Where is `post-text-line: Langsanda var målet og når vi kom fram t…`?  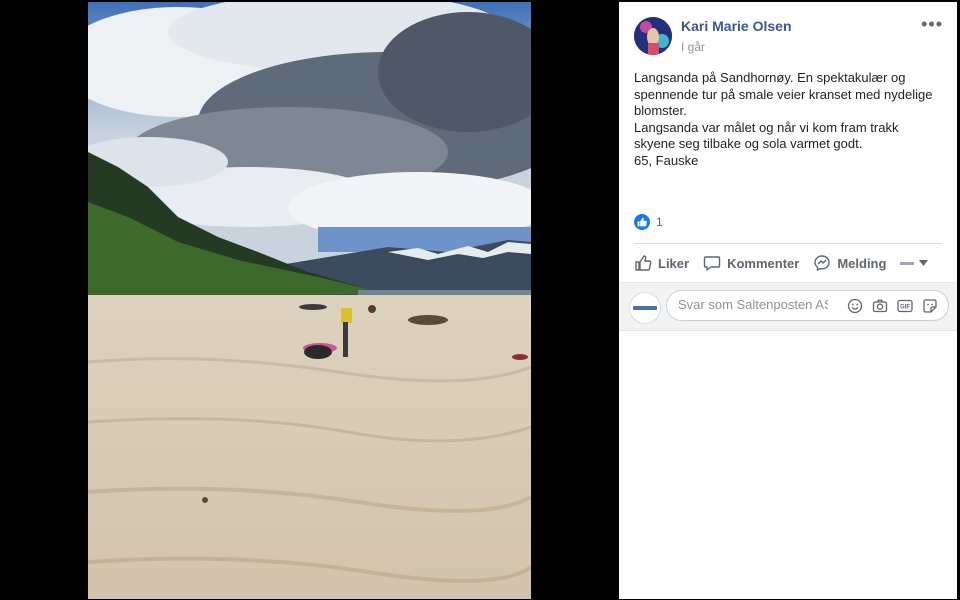
post-text-line: Langsanda var målet og når vi kom fram t… is located at coordinates (766, 127).